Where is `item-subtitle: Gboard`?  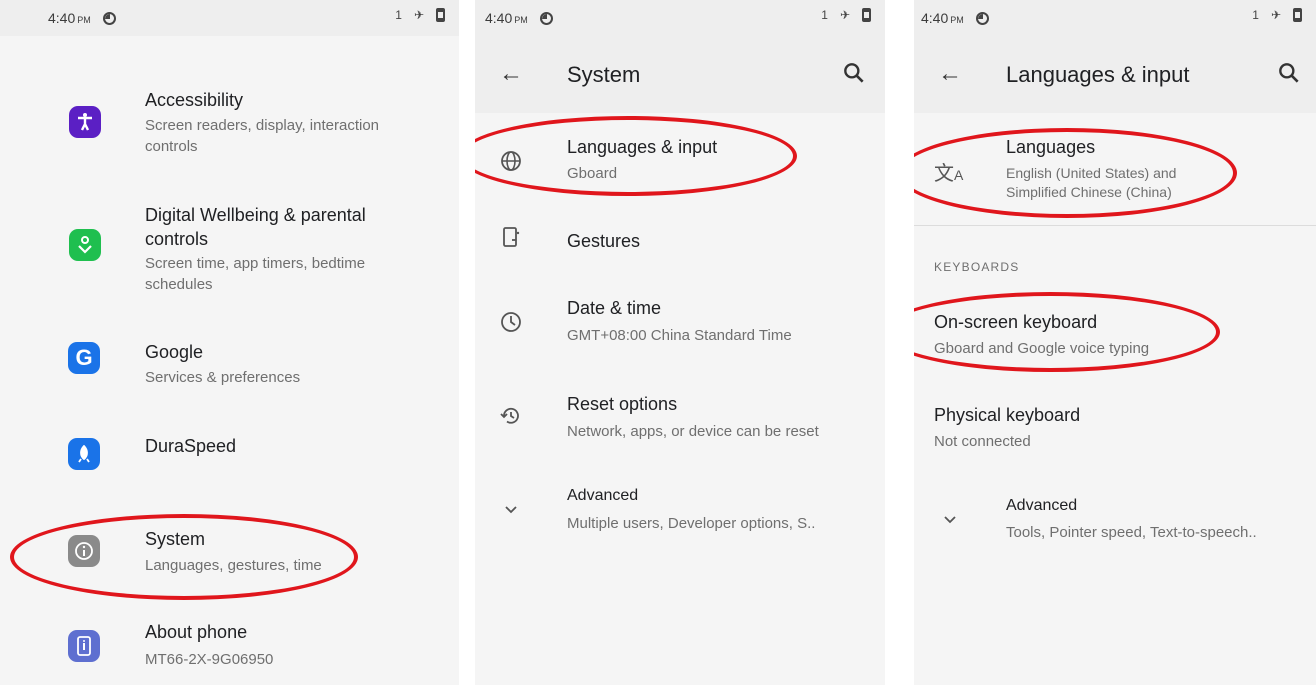
item-subtitle: Gboard is located at coordinates (592, 173).